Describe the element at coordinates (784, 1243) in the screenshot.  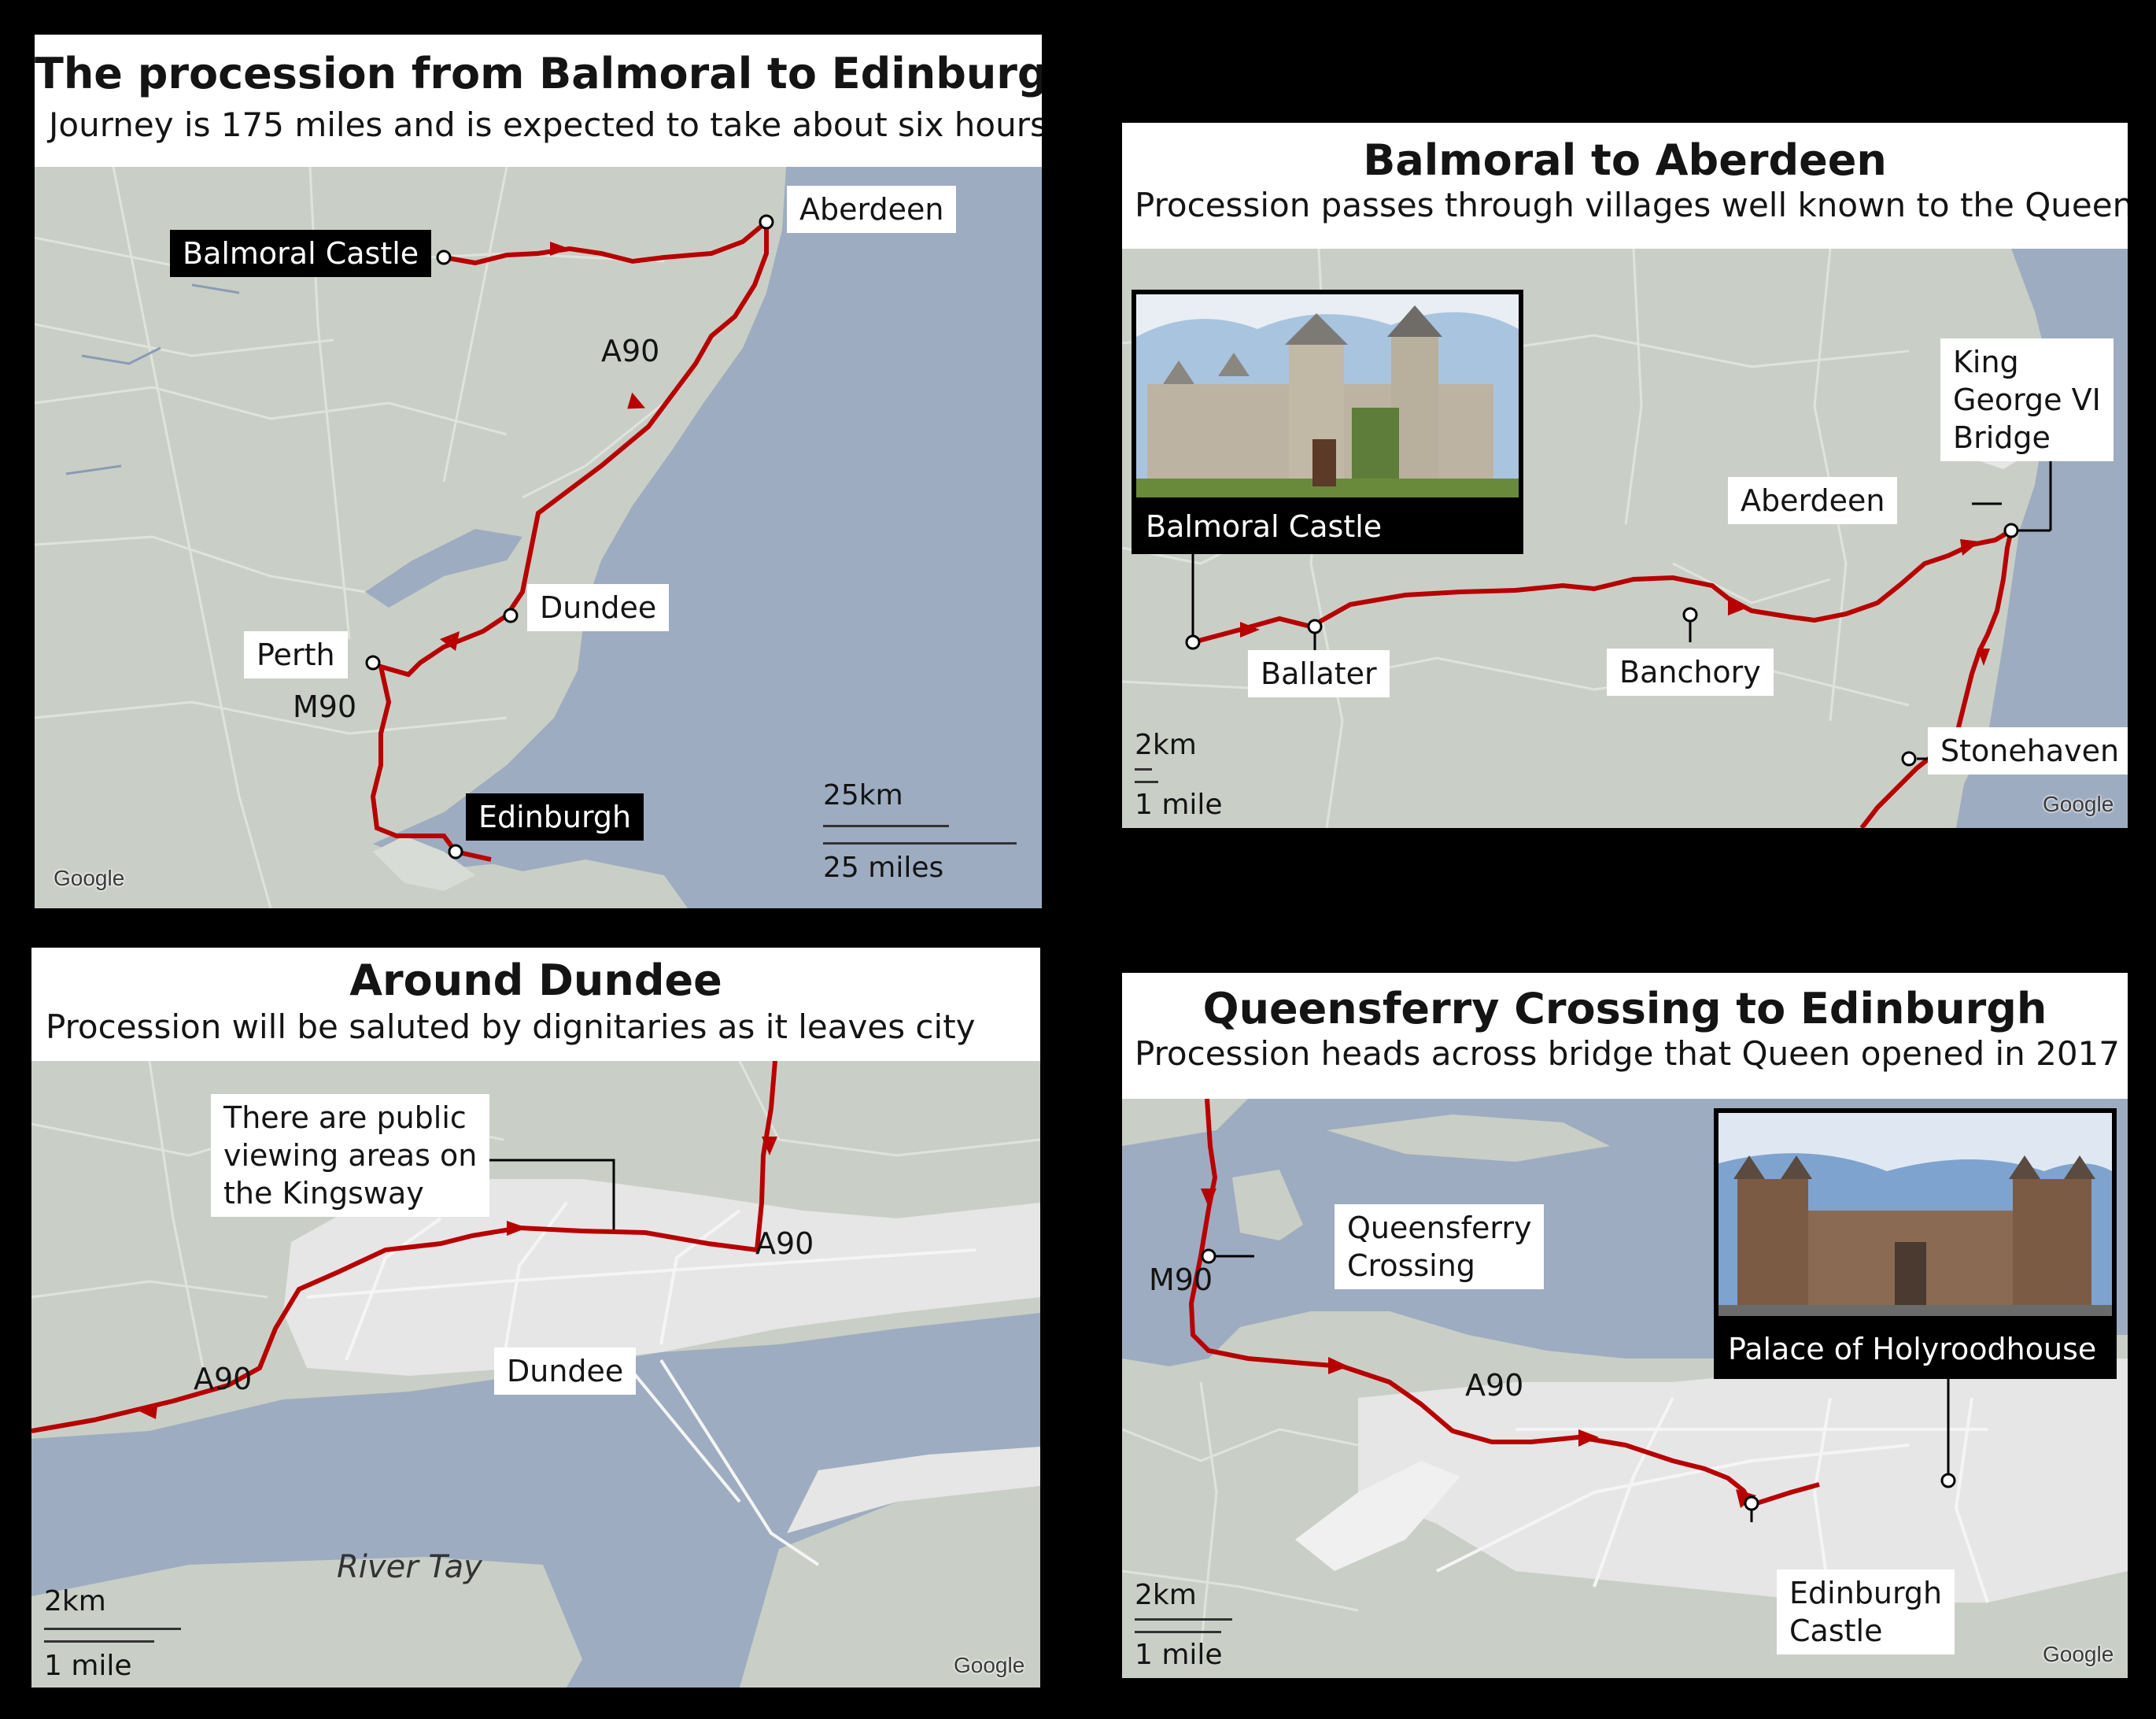
I see `road-label-a90-east: A90` at that location.